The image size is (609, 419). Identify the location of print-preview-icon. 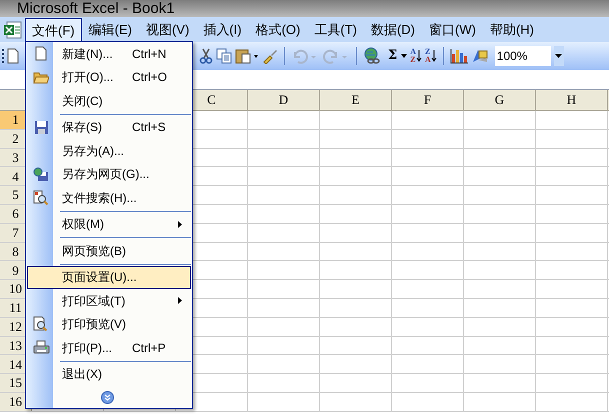
(41, 324).